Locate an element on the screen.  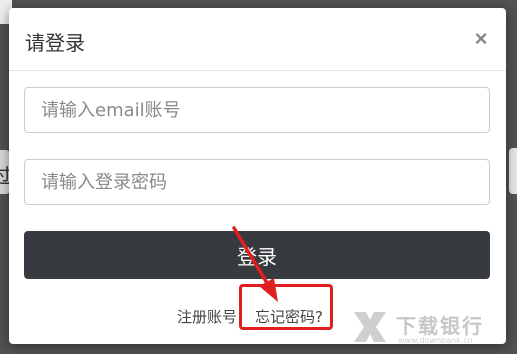
register-link: 注册账号 is located at coordinates (207, 316).